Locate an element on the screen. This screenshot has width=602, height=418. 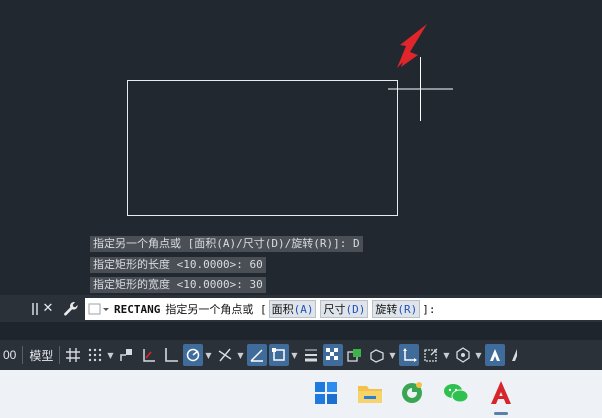
command-suffix: ]: is located at coordinates (429, 309).